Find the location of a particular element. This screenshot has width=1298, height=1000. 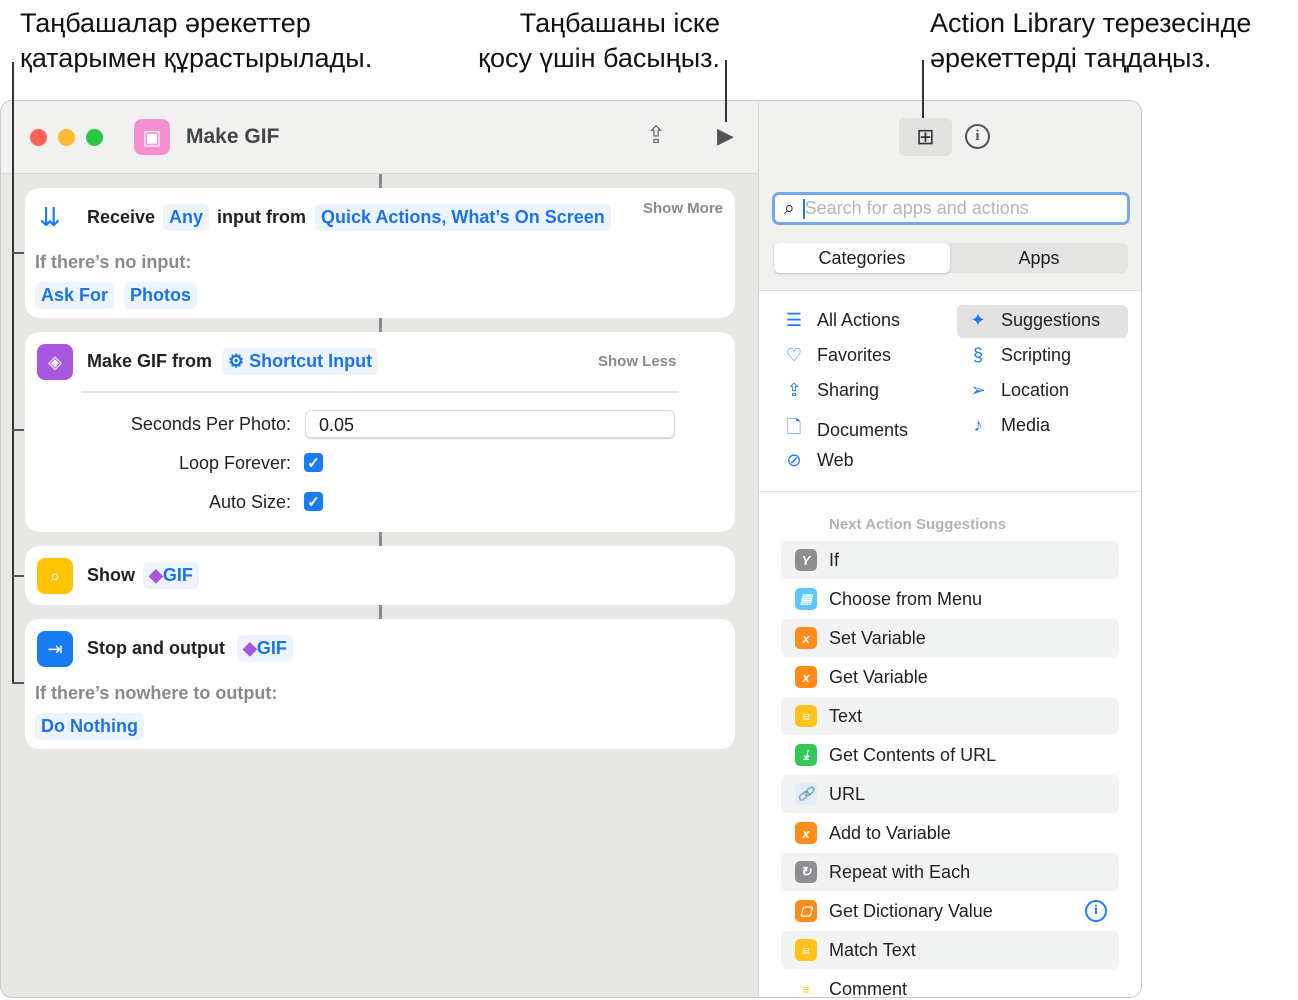

suggestion-item: ▢ Get Dictionary Value i is located at coordinates (950, 911).